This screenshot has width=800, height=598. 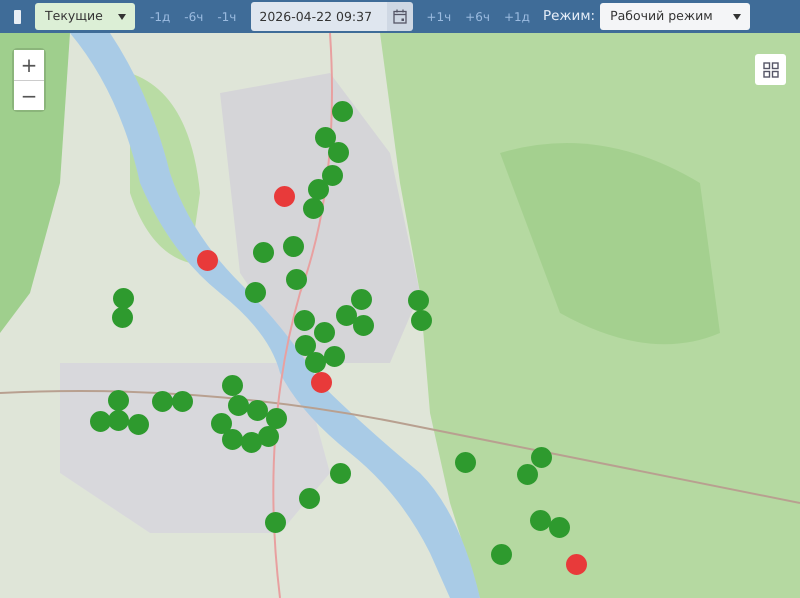 What do you see at coordinates (194, 17) in the screenshot?
I see `step-back-button: -6ч` at bounding box center [194, 17].